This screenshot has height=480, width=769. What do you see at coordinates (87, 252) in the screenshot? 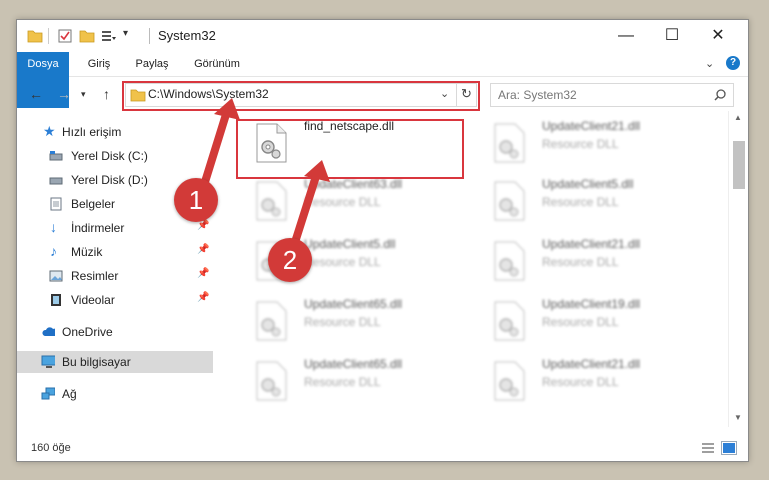
I see `sidebar-label: Müzik` at bounding box center [87, 252].